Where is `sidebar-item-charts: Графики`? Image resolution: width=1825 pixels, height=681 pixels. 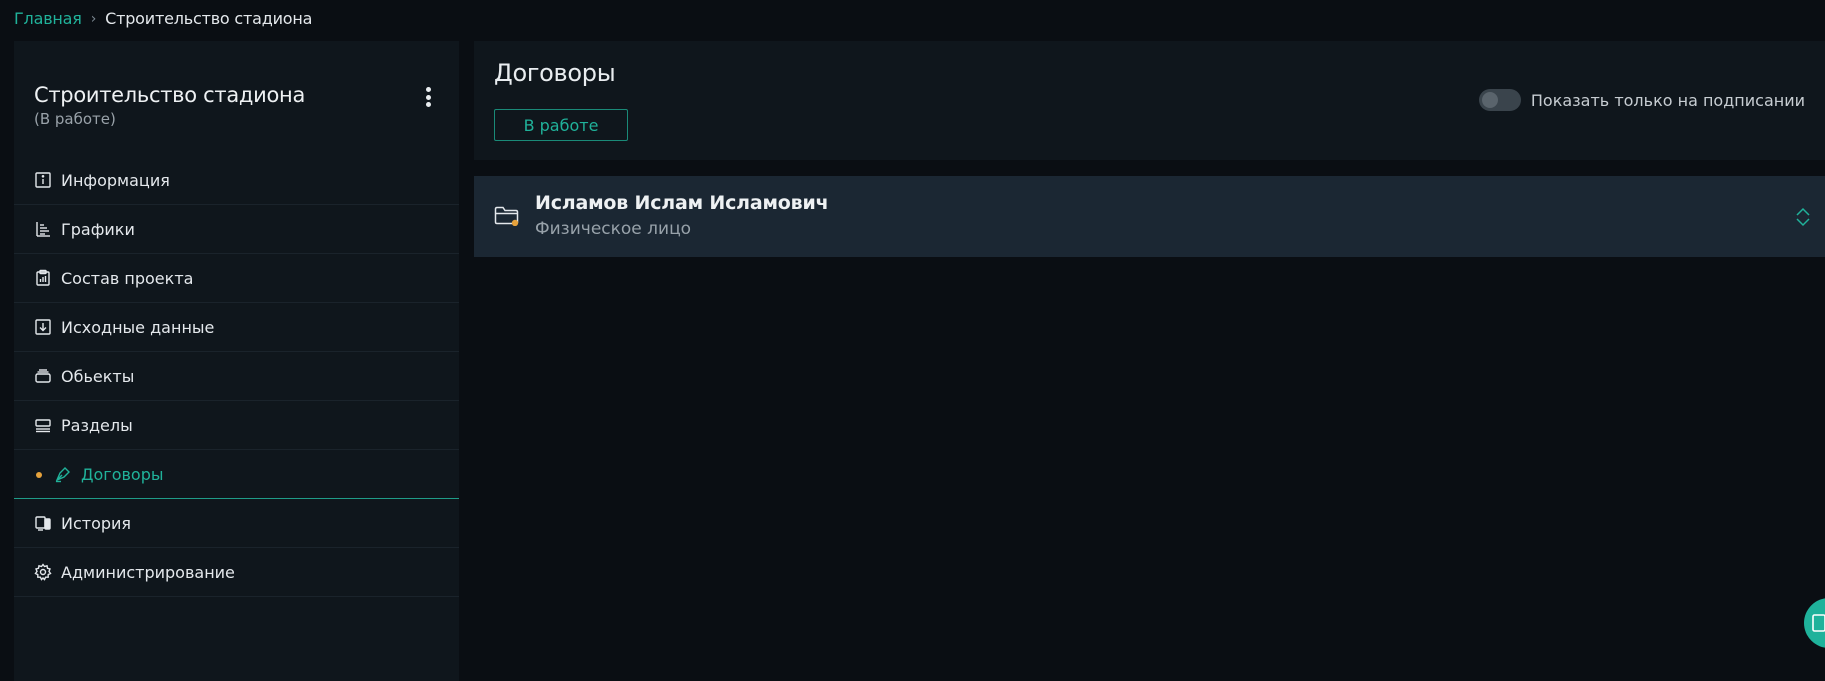
sidebar-item-charts: Графики is located at coordinates (236, 229).